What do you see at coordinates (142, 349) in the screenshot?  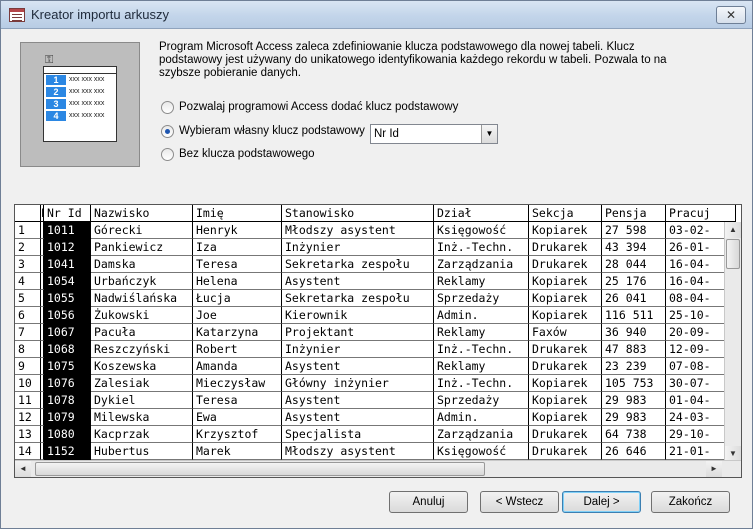 I see `table-cell: Reszczyński` at bounding box center [142, 349].